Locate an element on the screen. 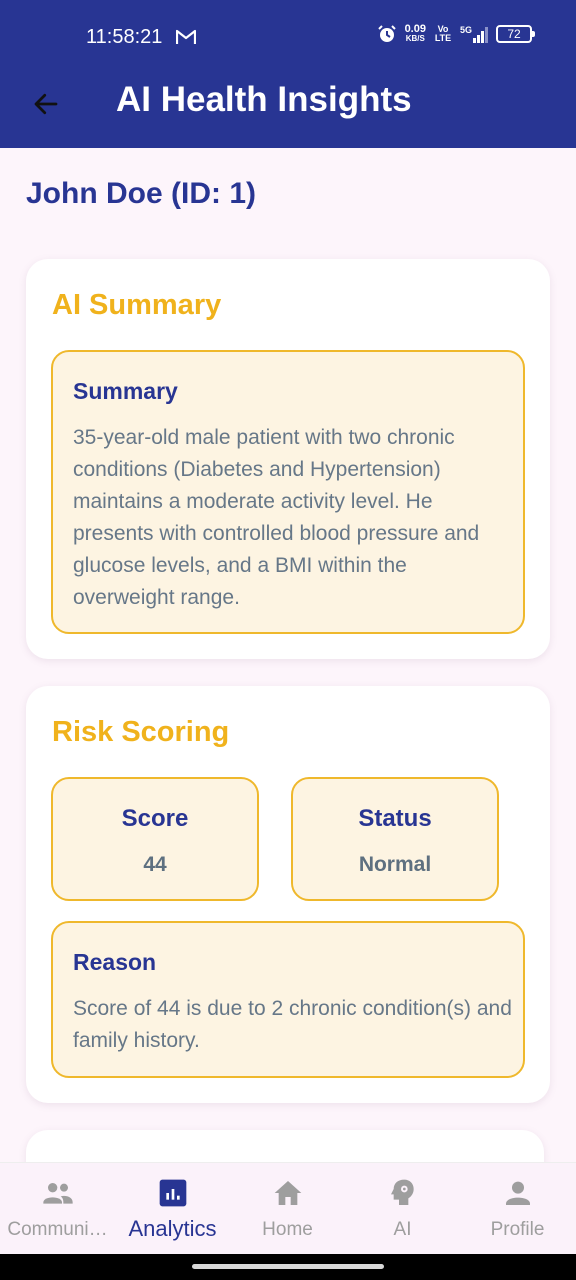 The image size is (576, 1280). network-type: 5G is located at coordinates (465, 30).